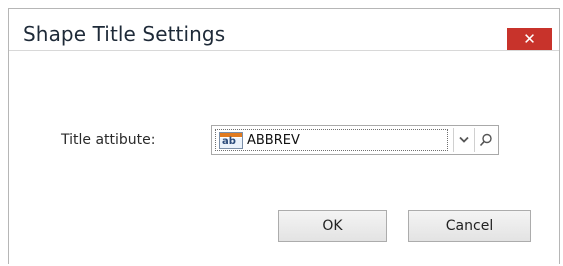 The height and width of the screenshot is (266, 563). What do you see at coordinates (284, 50) in the screenshot?
I see `title-divider` at bounding box center [284, 50].